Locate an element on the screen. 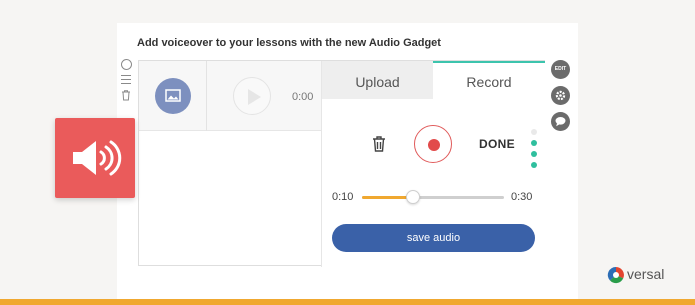 This screenshot has height=305, width=695. thumbnail-column is located at coordinates (173, 96).